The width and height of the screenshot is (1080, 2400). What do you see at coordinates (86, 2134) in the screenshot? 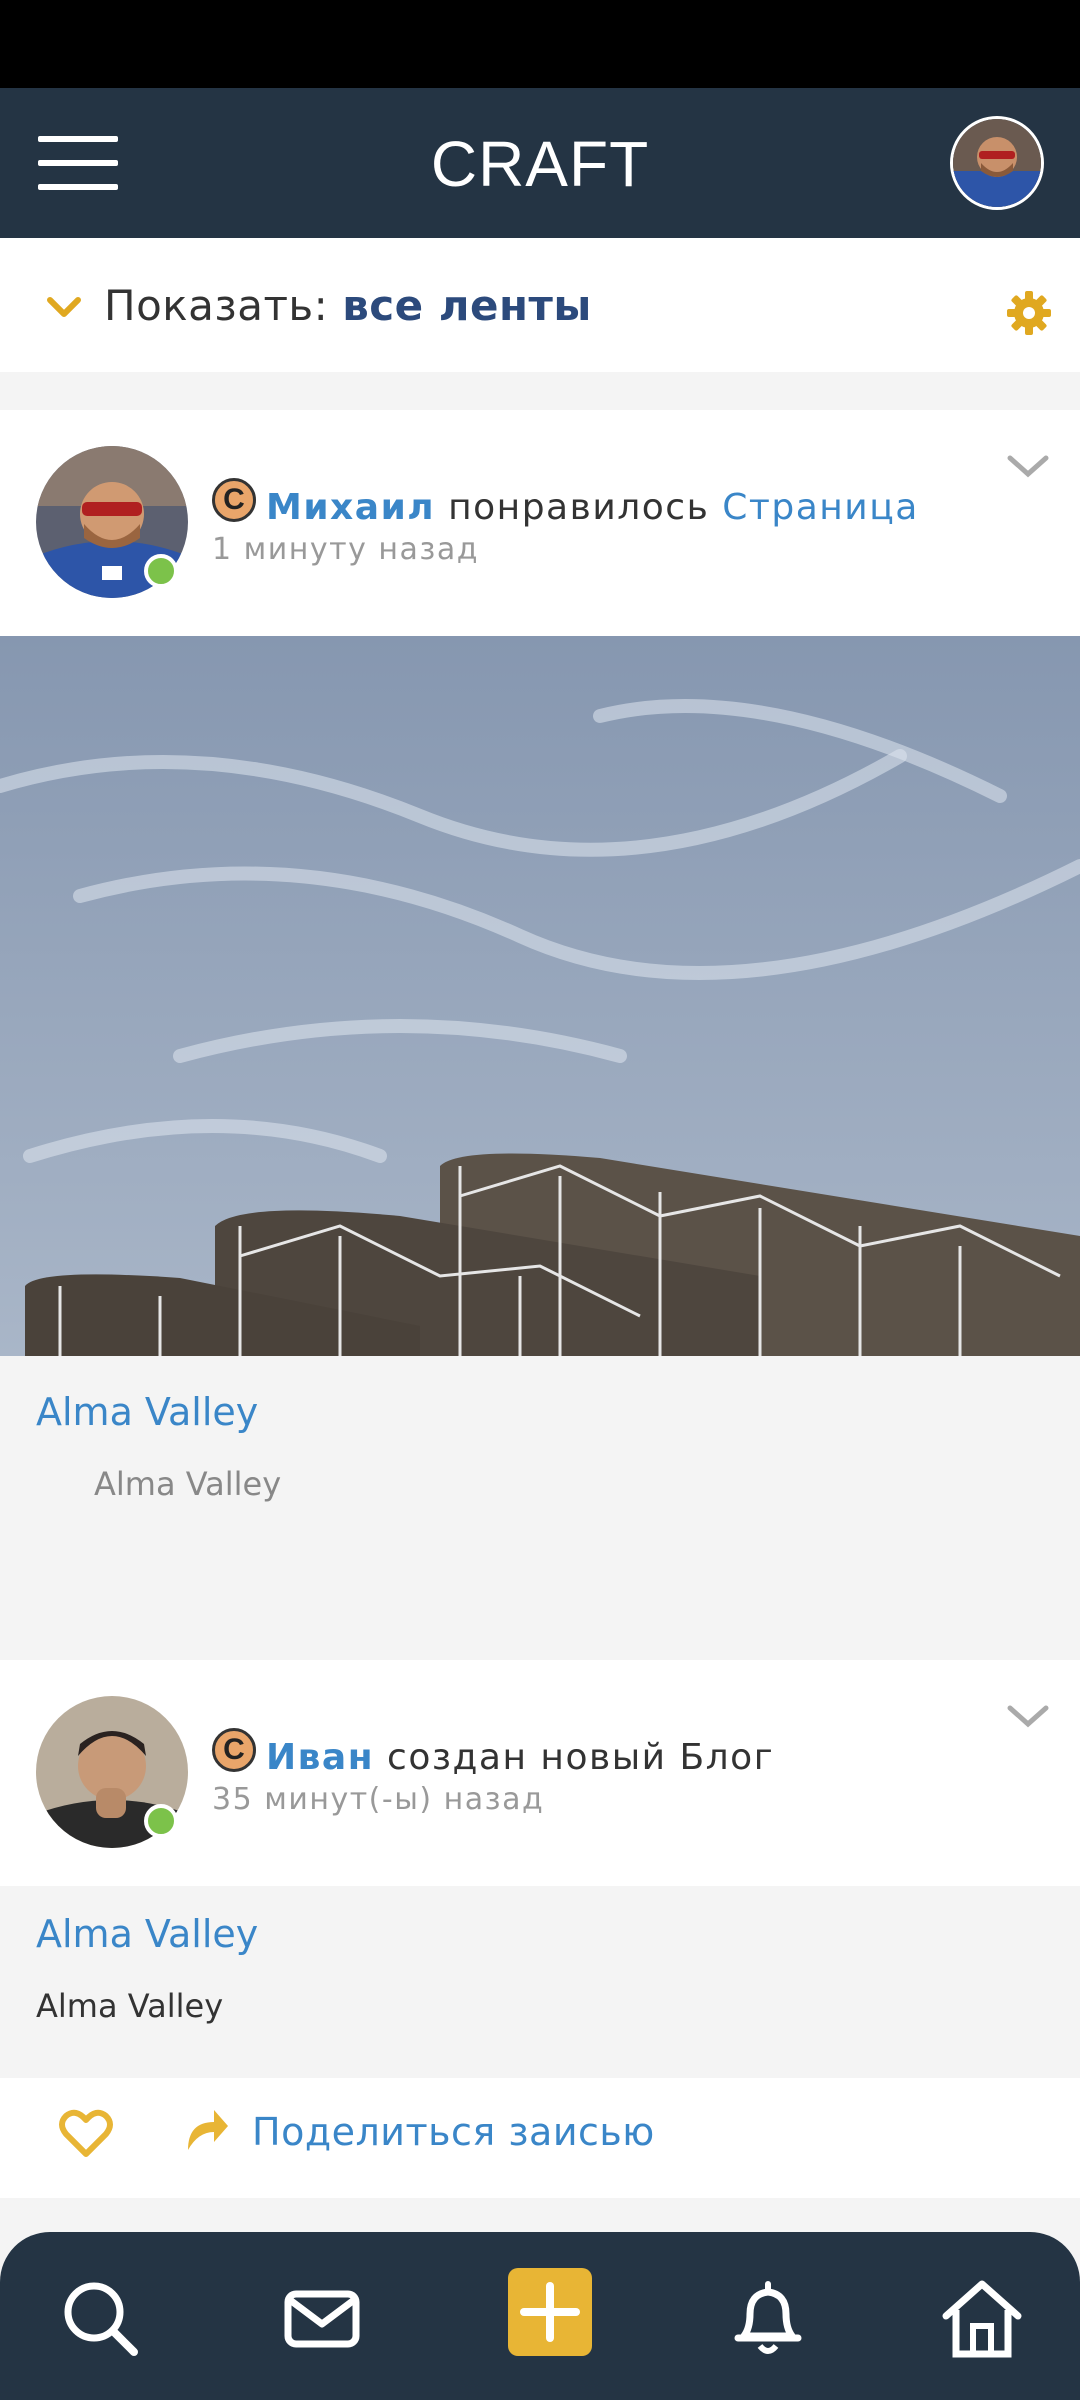
I see `heart-icon` at bounding box center [86, 2134].